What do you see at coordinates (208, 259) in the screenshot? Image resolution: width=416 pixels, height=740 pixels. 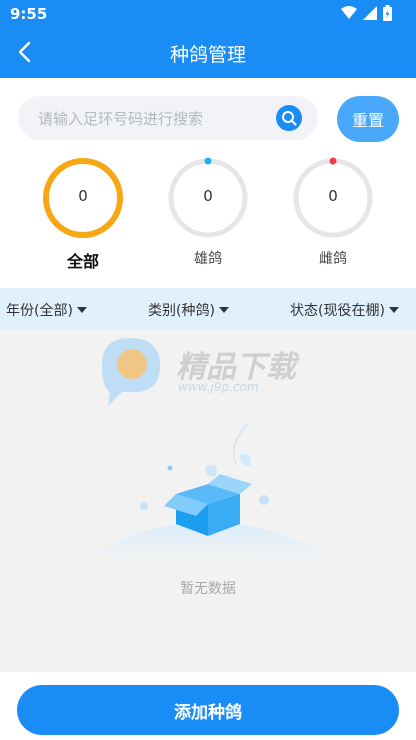 I see `stat-male-label: 雄鸽` at bounding box center [208, 259].